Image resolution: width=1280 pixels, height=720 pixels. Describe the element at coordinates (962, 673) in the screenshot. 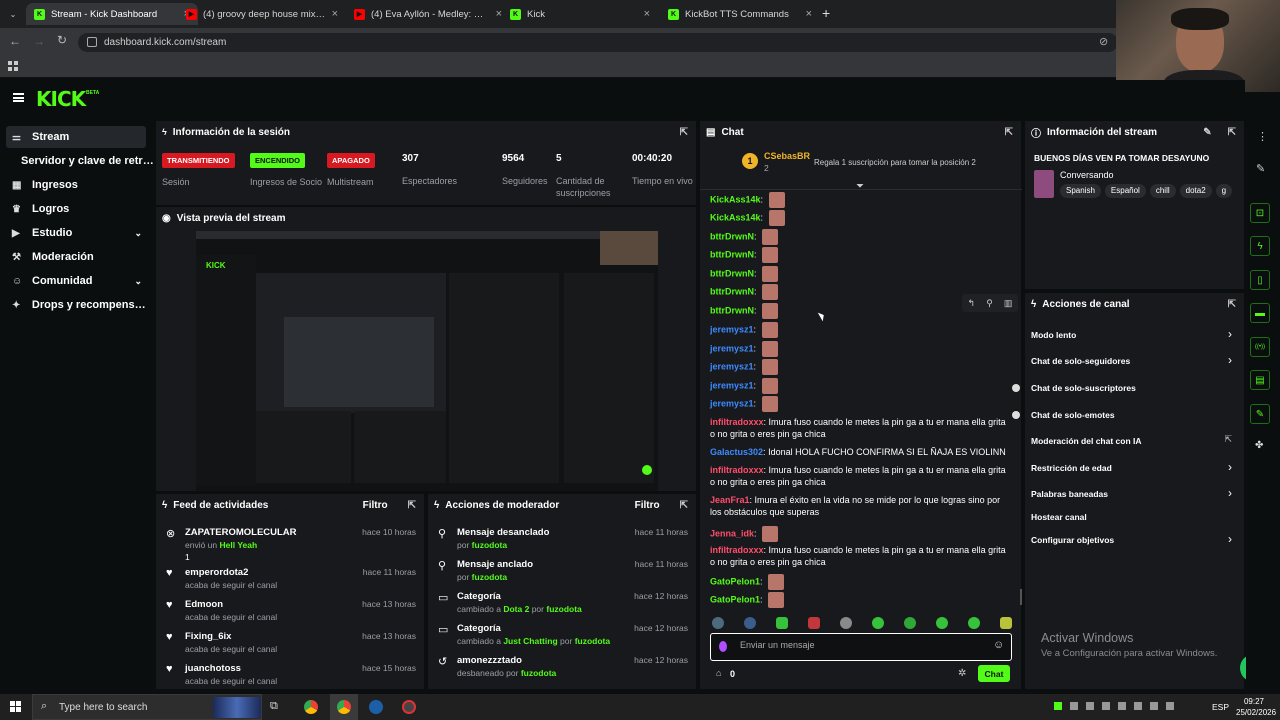

I see `chat-settings-icon: ✲` at that location.